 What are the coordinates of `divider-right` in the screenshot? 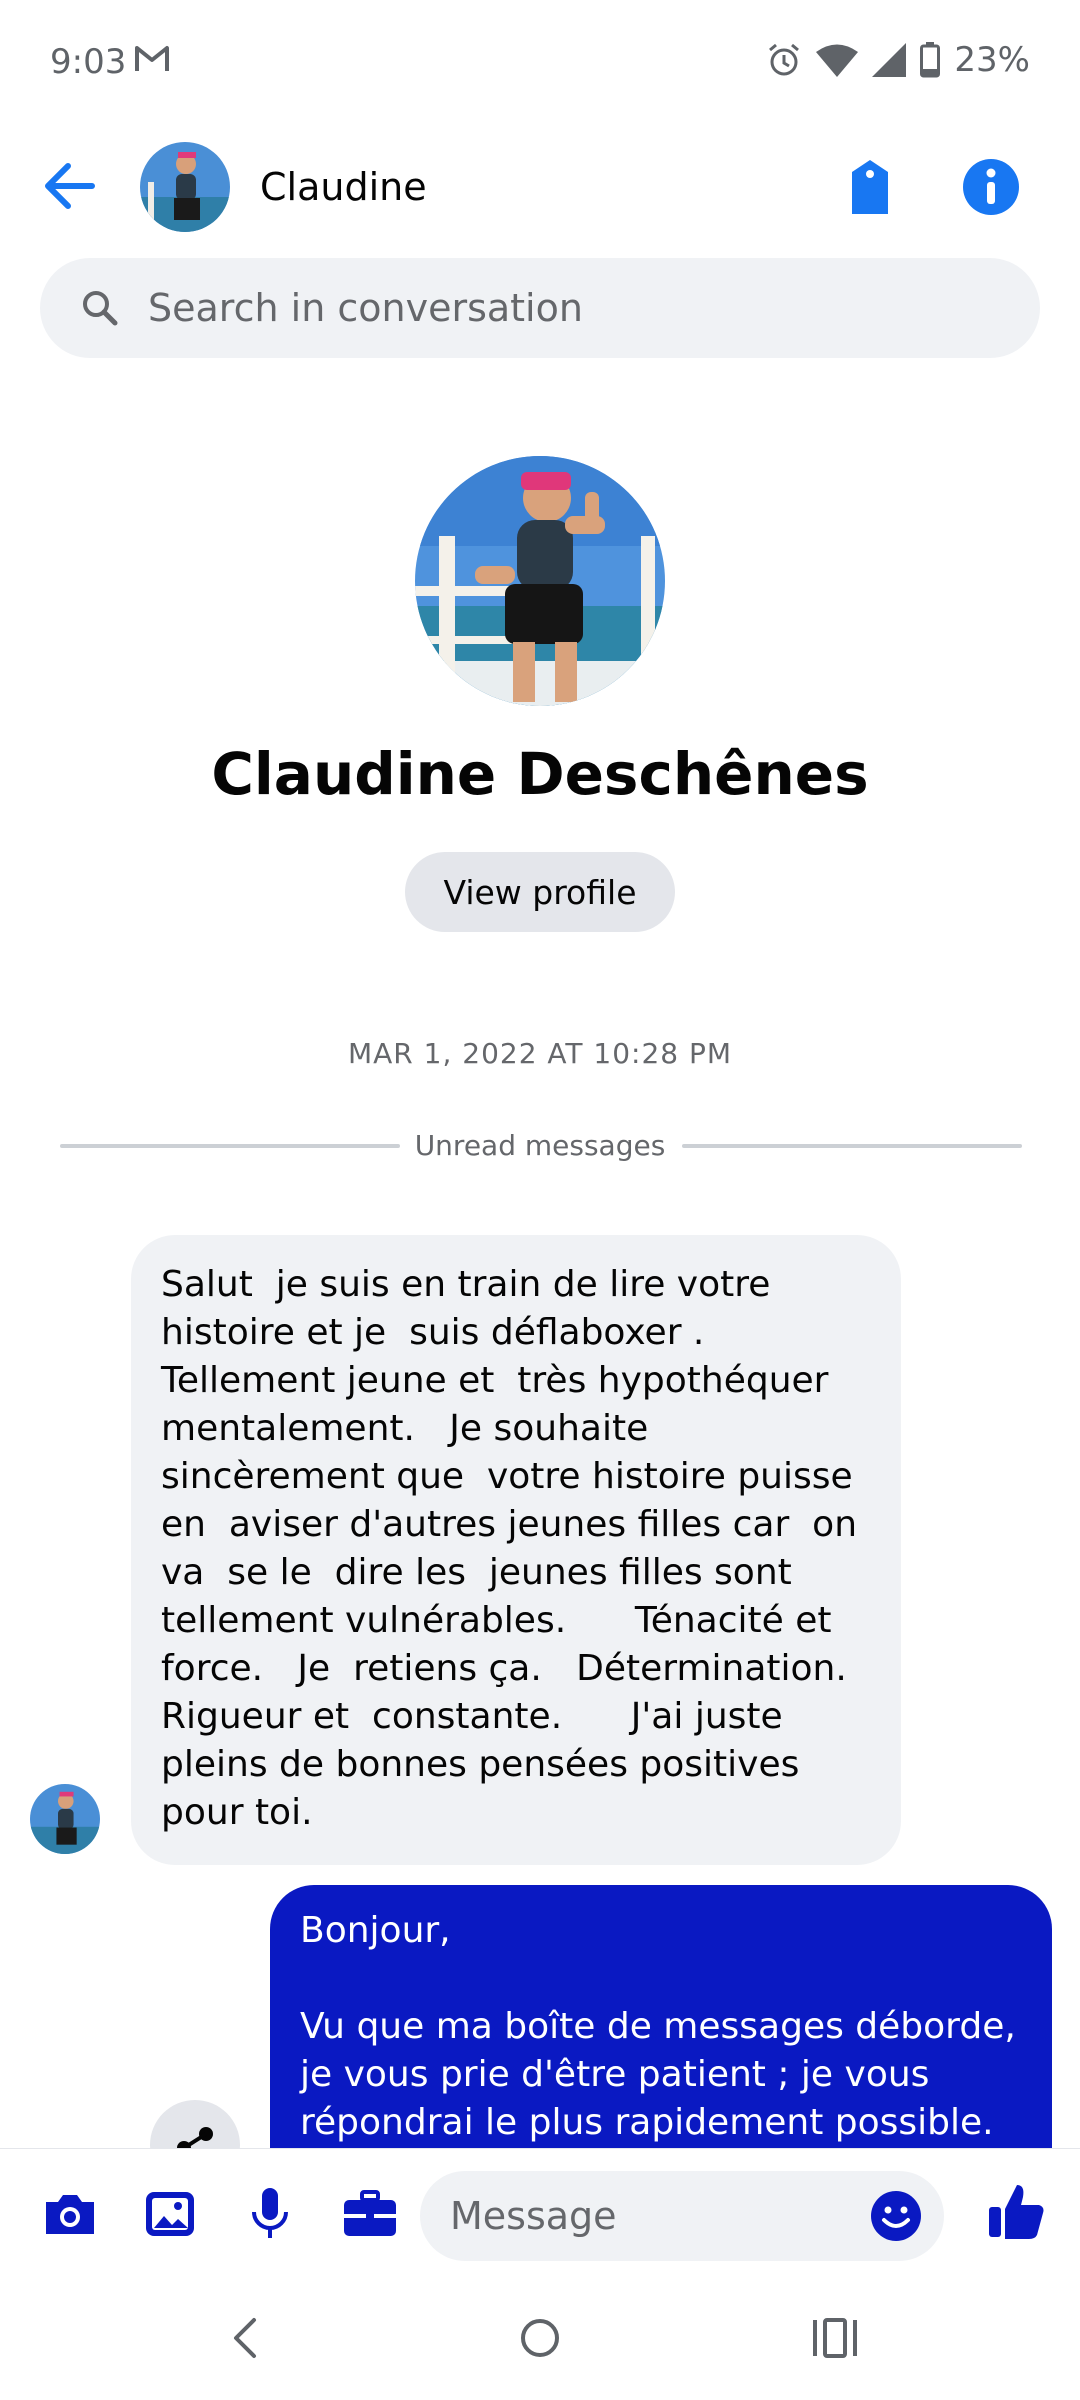 It's located at (852, 1146).